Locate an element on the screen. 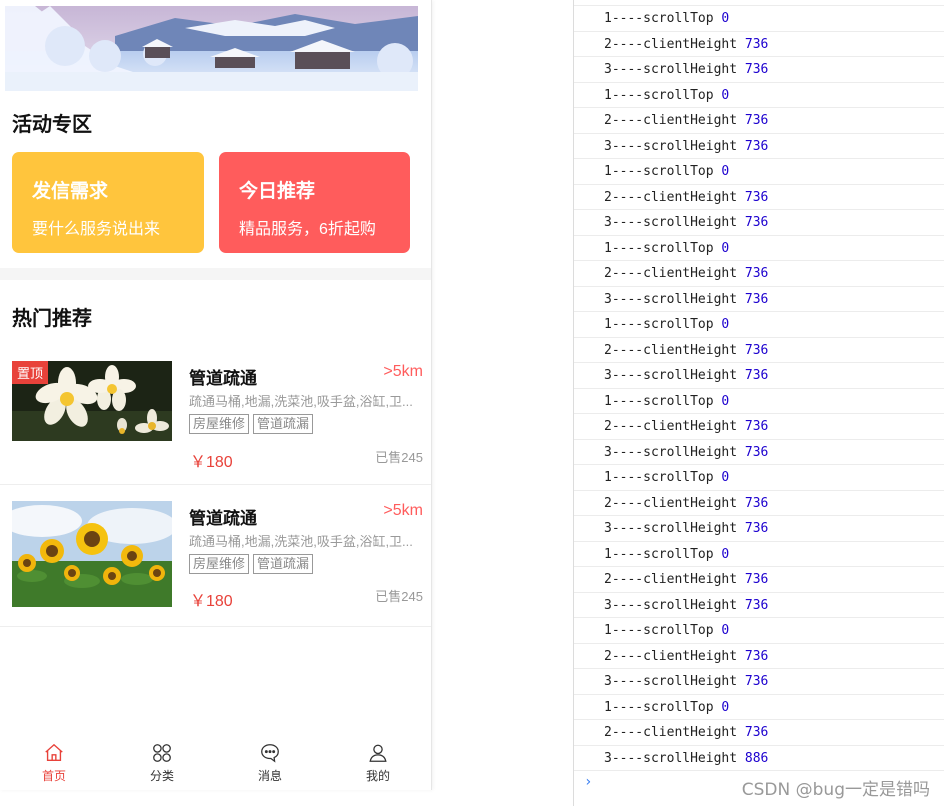  product-price: ￥180 is located at coordinates (211, 601).